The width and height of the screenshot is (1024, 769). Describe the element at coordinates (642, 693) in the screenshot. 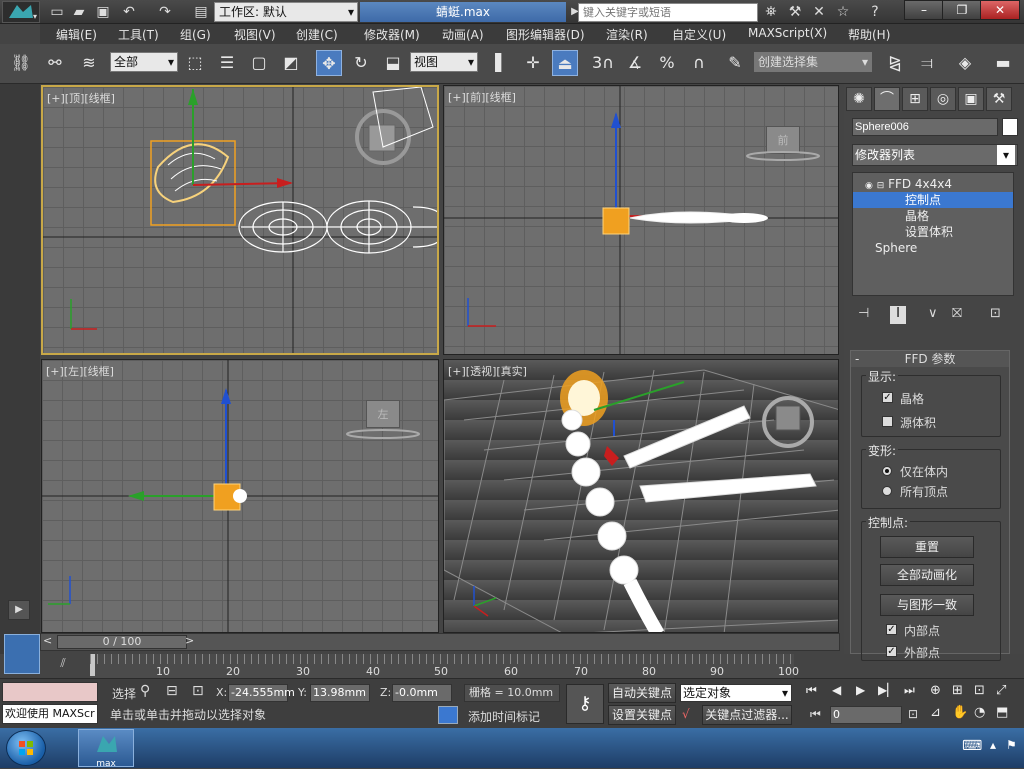

I see `auto-key-button: 自动关键点` at that location.